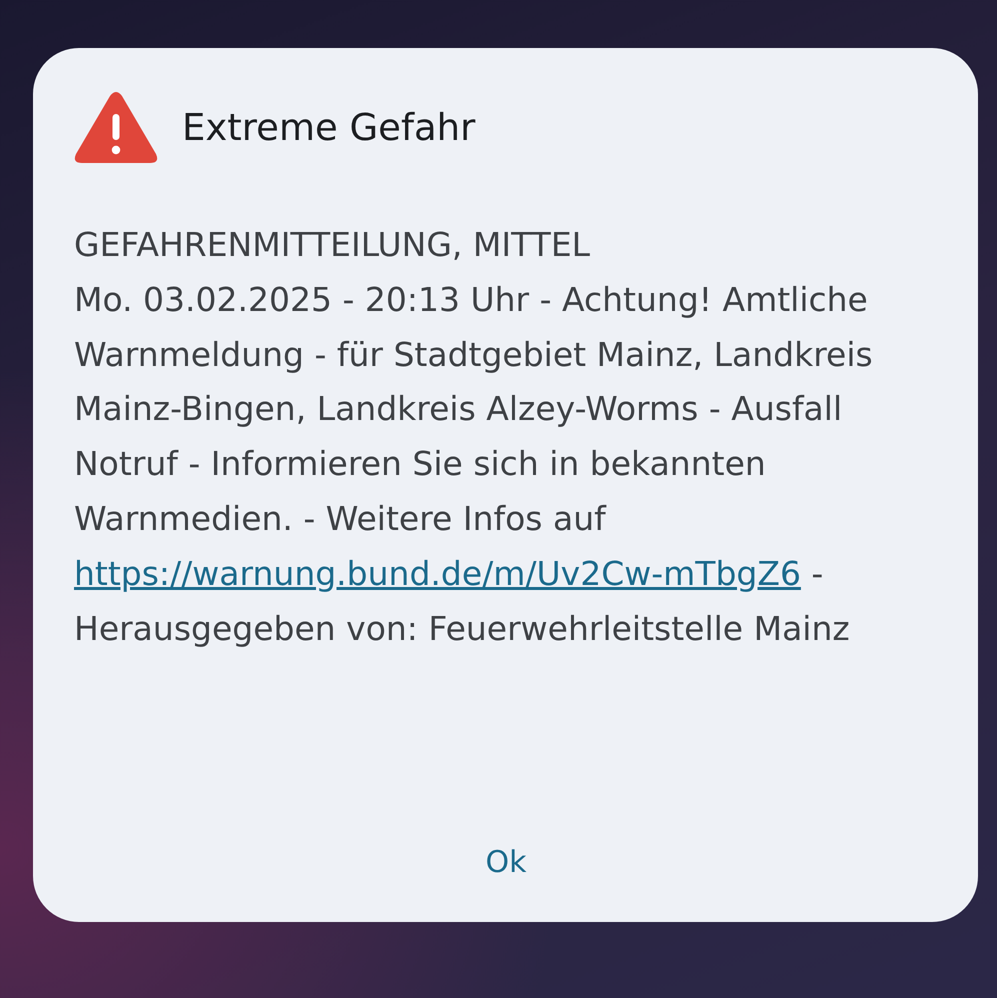  I want to click on alert-title: Extreme Gefahr, so click(329, 127).